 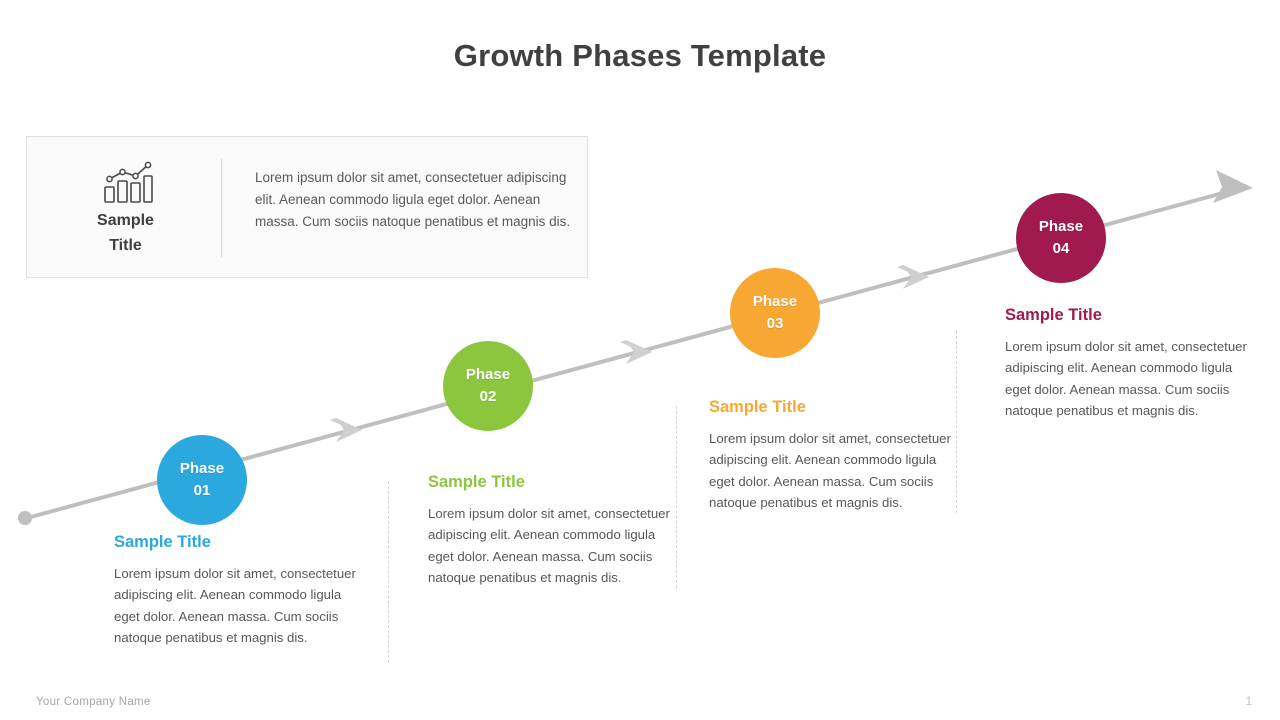 I want to click on footer-page-number: 1, so click(x=1248, y=702).